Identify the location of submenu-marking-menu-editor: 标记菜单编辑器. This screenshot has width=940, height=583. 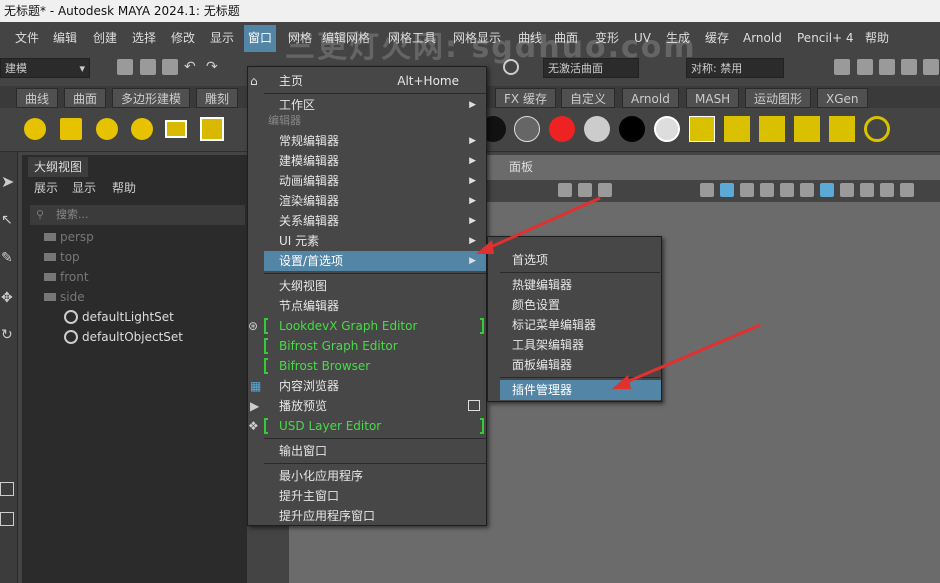
(574, 325).